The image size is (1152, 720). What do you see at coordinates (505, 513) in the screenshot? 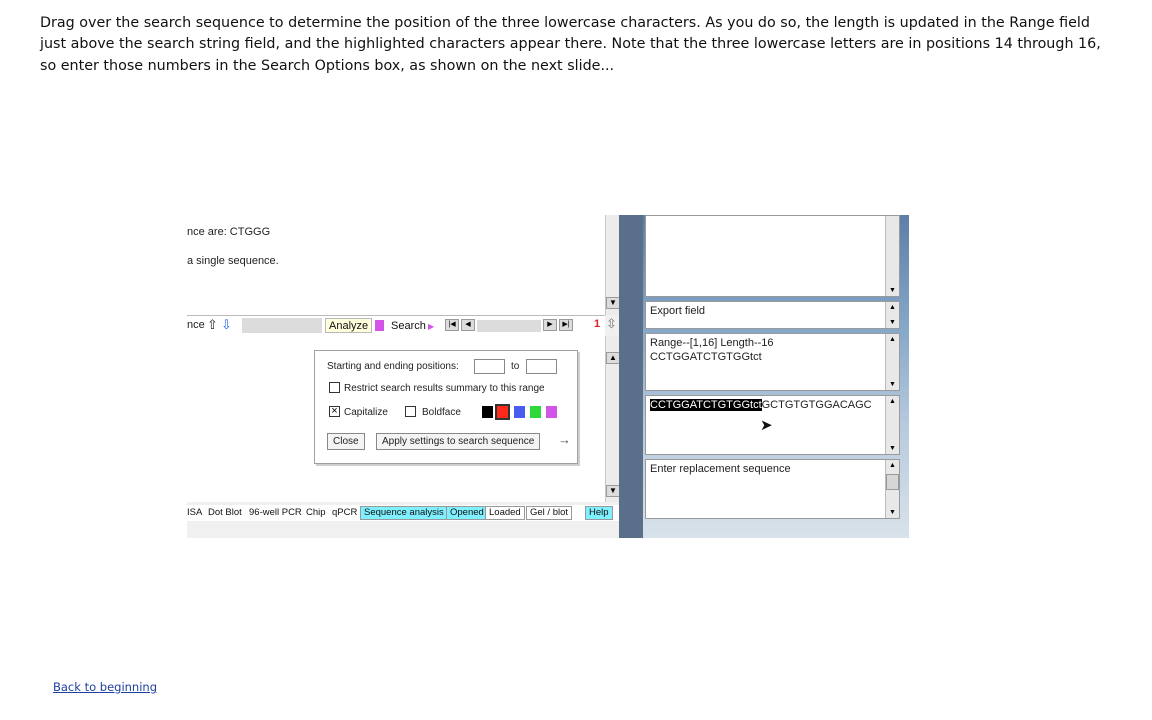
I see `tab-loaded: Loaded` at bounding box center [505, 513].